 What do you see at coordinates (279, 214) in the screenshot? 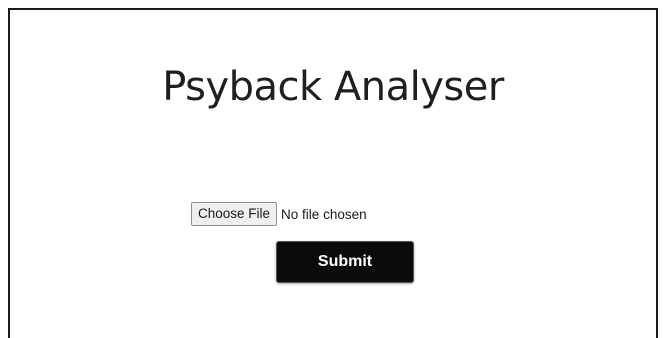
I see `file-upload: Choose File No file chosen` at bounding box center [279, 214].